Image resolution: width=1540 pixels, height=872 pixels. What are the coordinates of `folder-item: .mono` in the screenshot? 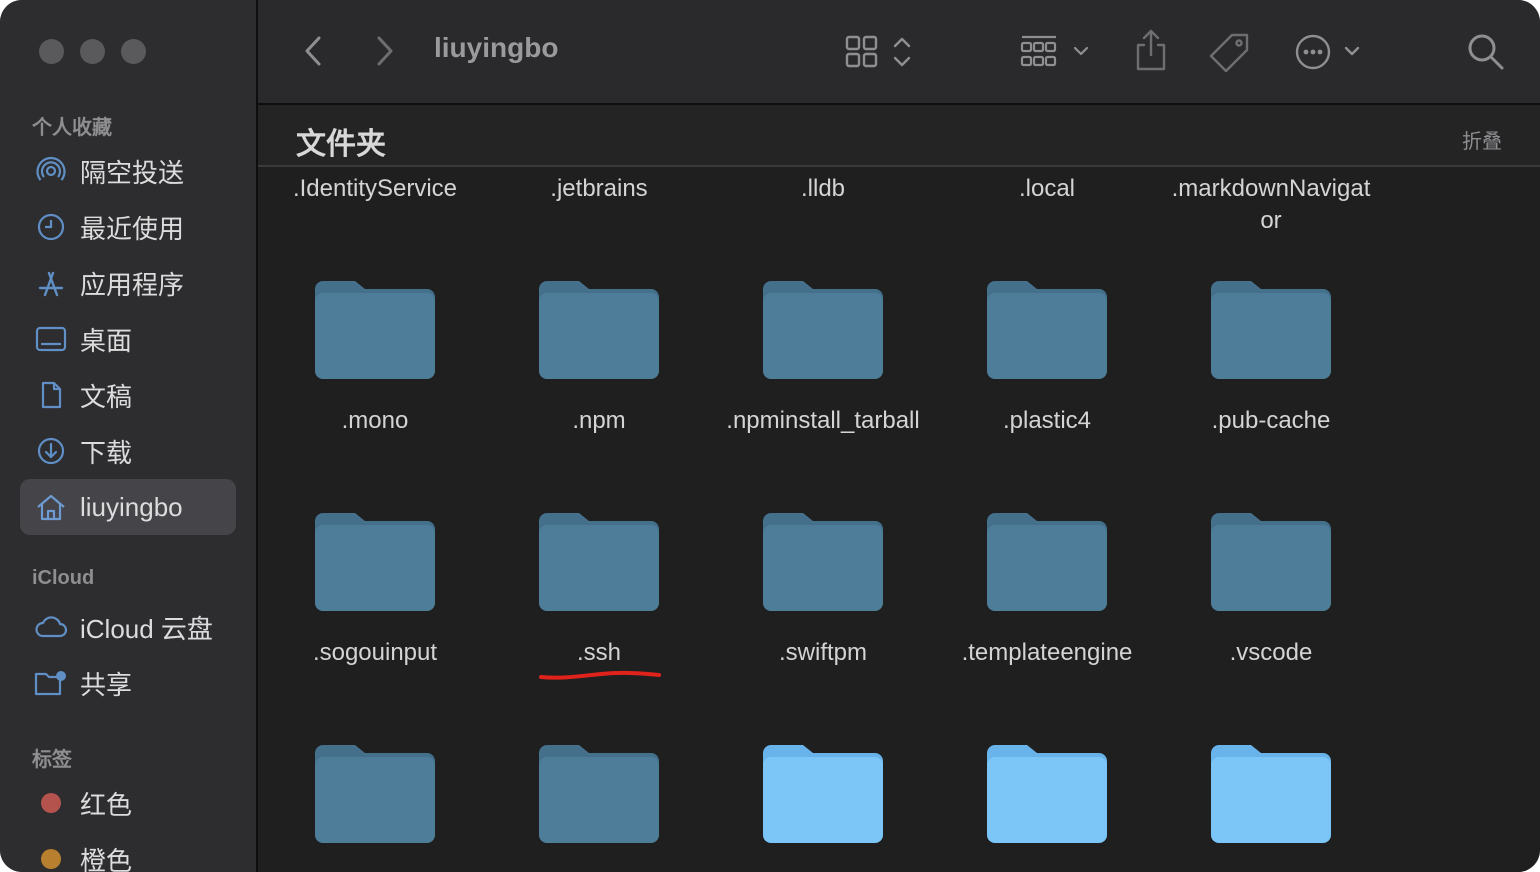 It's located at (375, 357).